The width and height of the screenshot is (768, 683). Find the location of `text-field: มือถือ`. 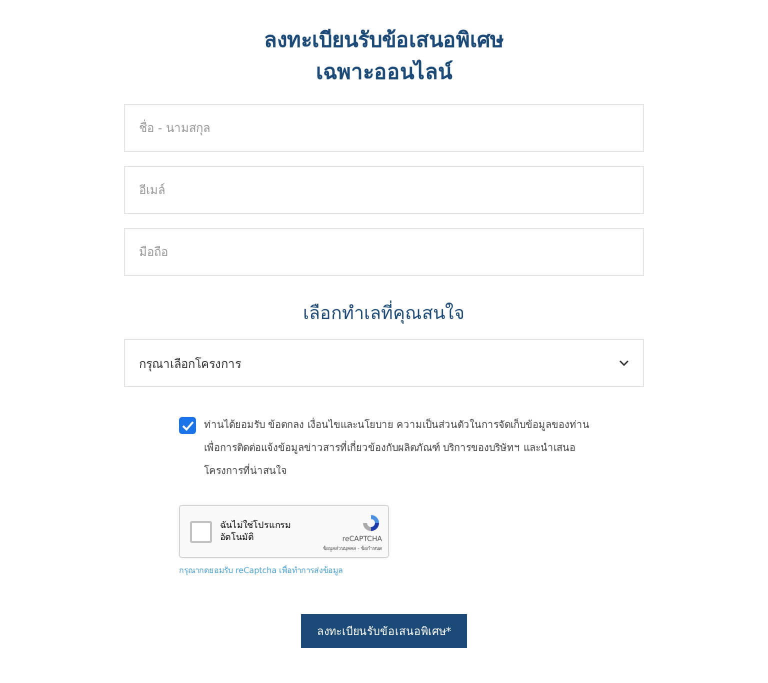

text-field: มือถือ is located at coordinates (384, 252).